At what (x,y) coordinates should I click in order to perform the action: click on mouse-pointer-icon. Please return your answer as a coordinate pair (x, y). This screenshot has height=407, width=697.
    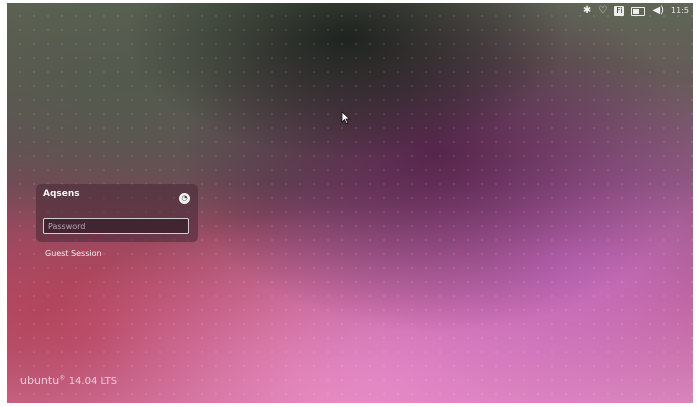
    Looking at the image, I should click on (346, 118).